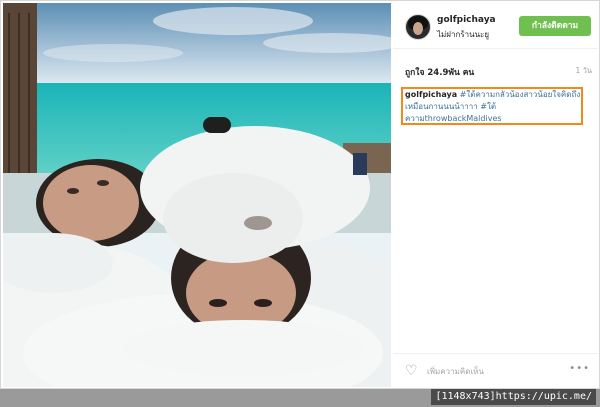 The width and height of the screenshot is (600, 407). I want to click on avatar, so click(418, 27).